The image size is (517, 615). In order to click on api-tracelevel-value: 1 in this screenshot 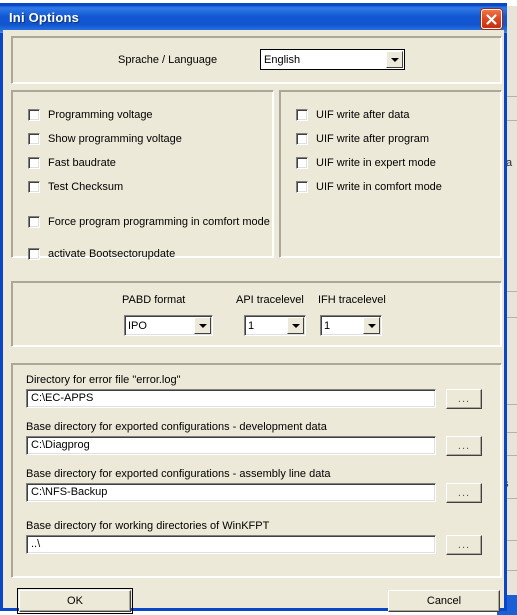, I will do `click(251, 325)`.